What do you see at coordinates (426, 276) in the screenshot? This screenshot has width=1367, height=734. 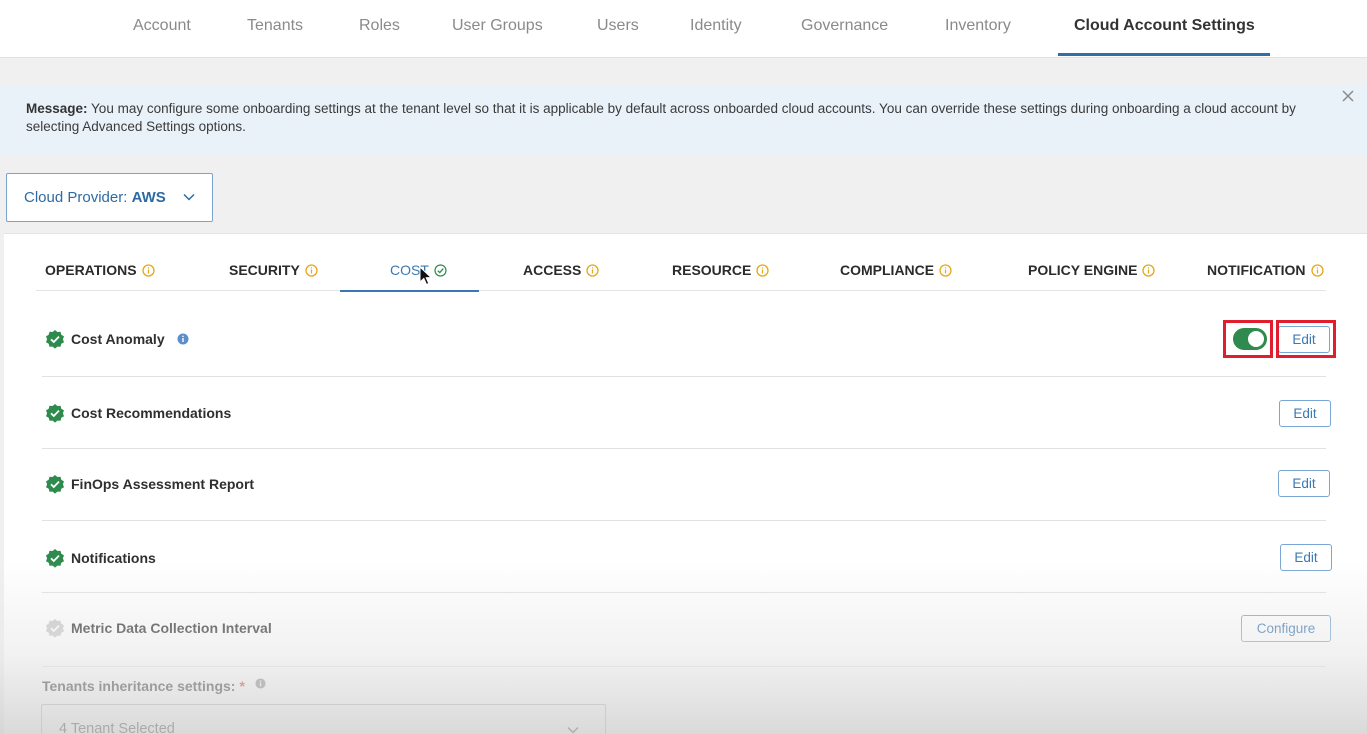 I see `mouse-pointer-icon` at bounding box center [426, 276].